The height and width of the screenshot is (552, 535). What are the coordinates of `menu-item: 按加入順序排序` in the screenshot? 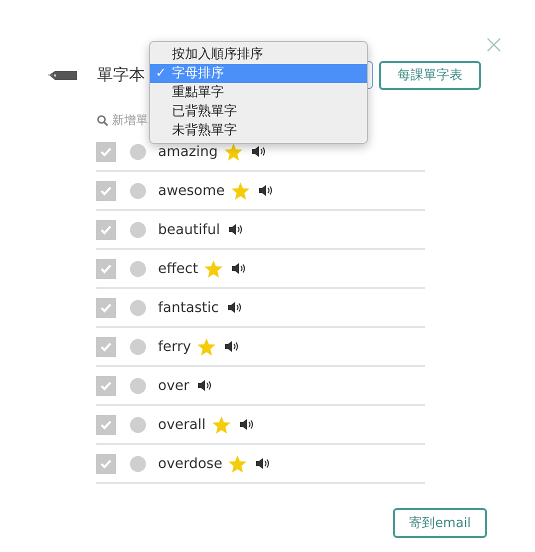 It's located at (258, 54).